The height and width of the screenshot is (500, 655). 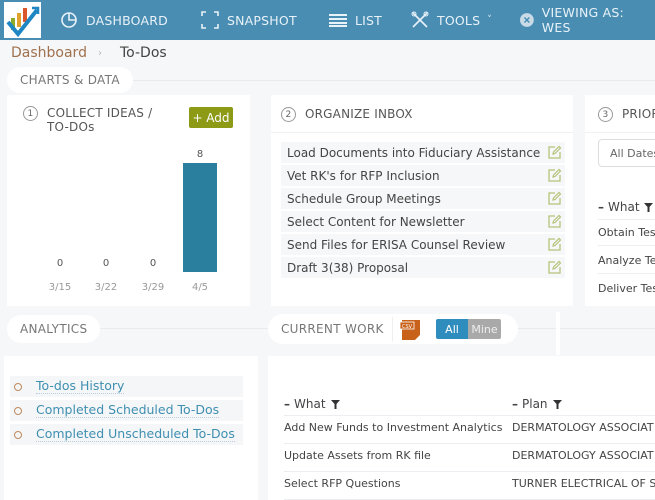 What do you see at coordinates (369, 20) in the screenshot?
I see `nav-list-label: LIST` at bounding box center [369, 20].